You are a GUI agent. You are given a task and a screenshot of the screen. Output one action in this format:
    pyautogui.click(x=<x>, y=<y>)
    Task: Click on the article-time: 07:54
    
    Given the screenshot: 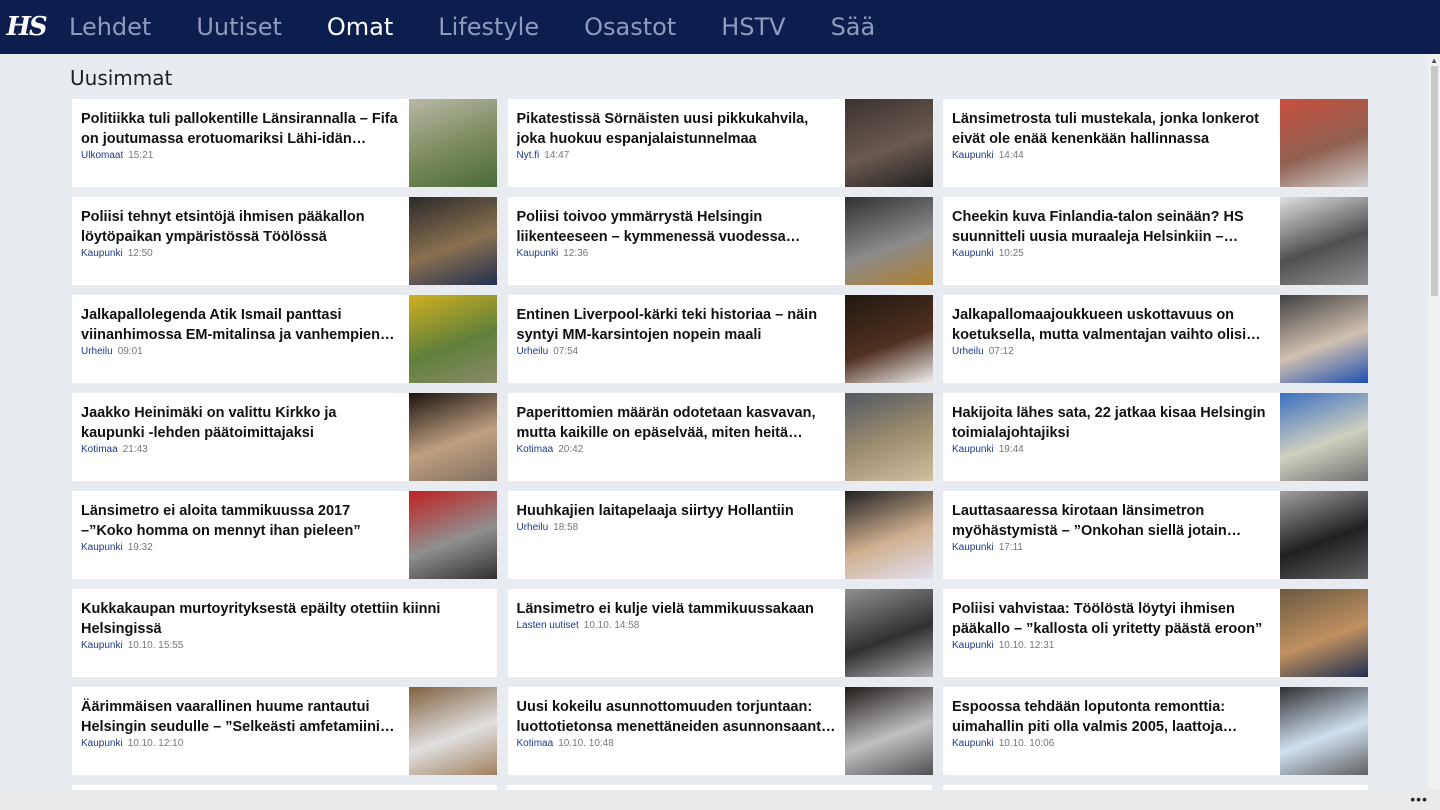 What is the action you would take?
    pyautogui.click(x=566, y=351)
    